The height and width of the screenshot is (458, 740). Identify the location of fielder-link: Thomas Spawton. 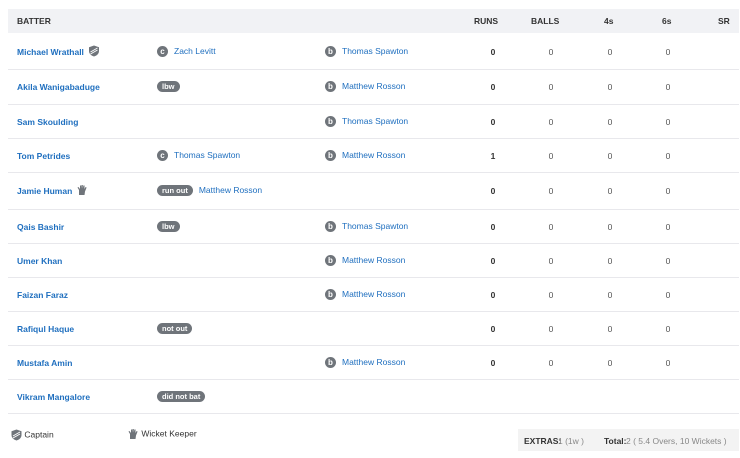
(207, 155).